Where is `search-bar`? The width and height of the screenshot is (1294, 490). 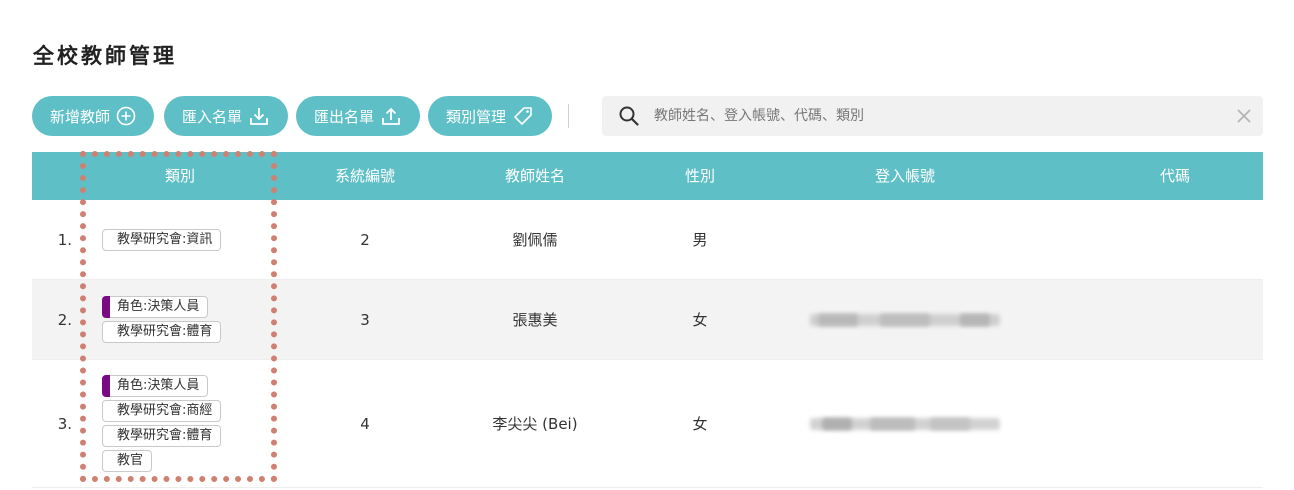 search-bar is located at coordinates (932, 116).